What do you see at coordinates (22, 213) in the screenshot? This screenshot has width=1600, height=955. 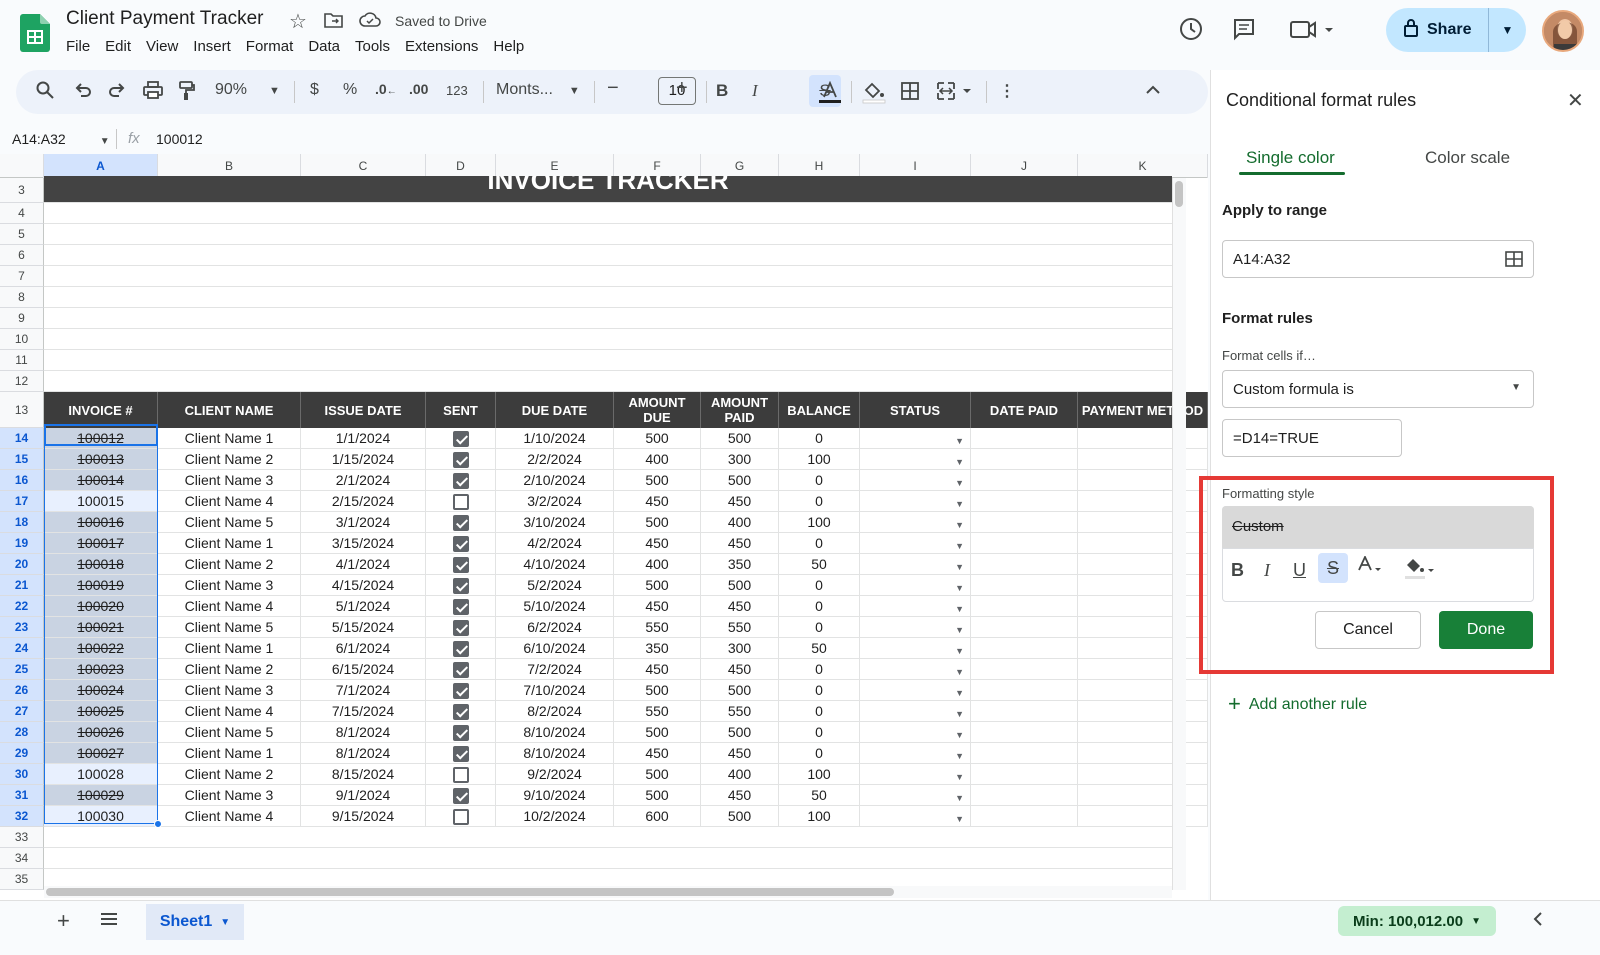 I see `row-header-4: 4` at bounding box center [22, 213].